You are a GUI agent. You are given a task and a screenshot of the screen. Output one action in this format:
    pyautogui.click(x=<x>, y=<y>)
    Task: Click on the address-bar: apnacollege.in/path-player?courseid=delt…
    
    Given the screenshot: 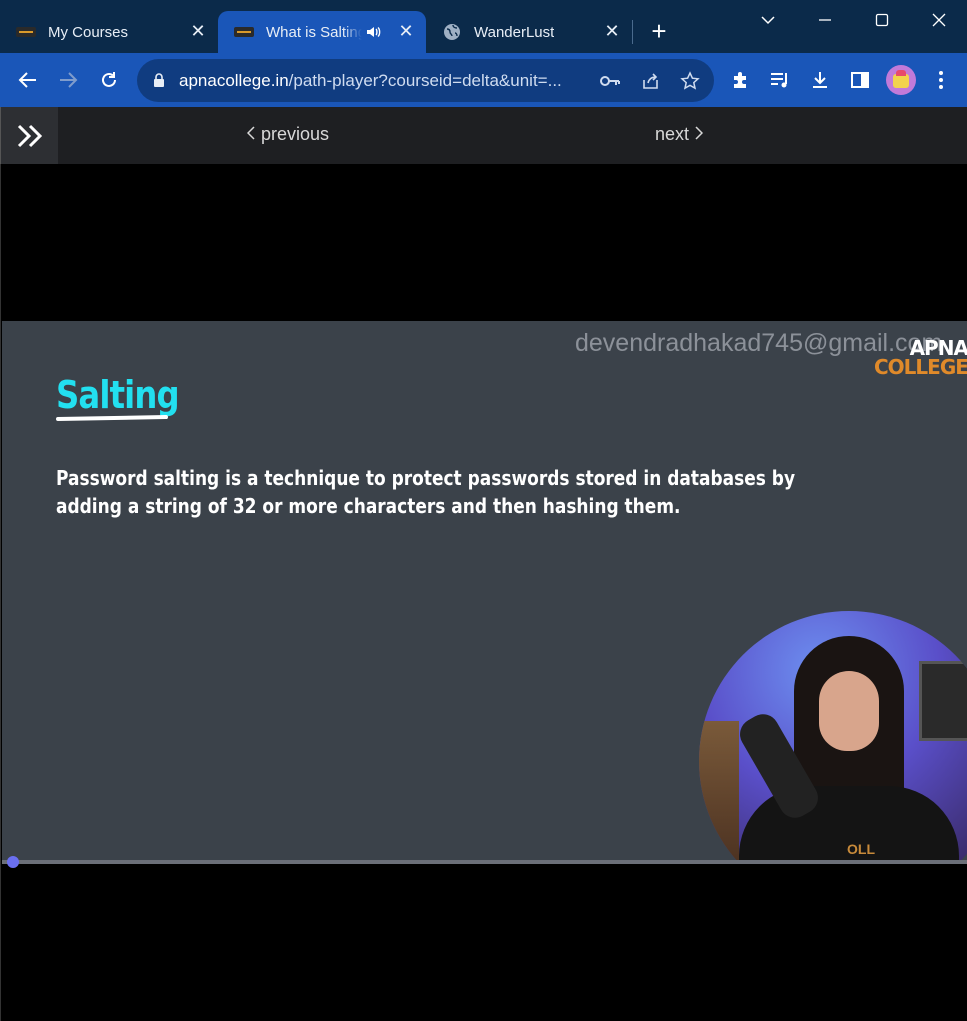 What is the action you would take?
    pyautogui.click(x=425, y=80)
    